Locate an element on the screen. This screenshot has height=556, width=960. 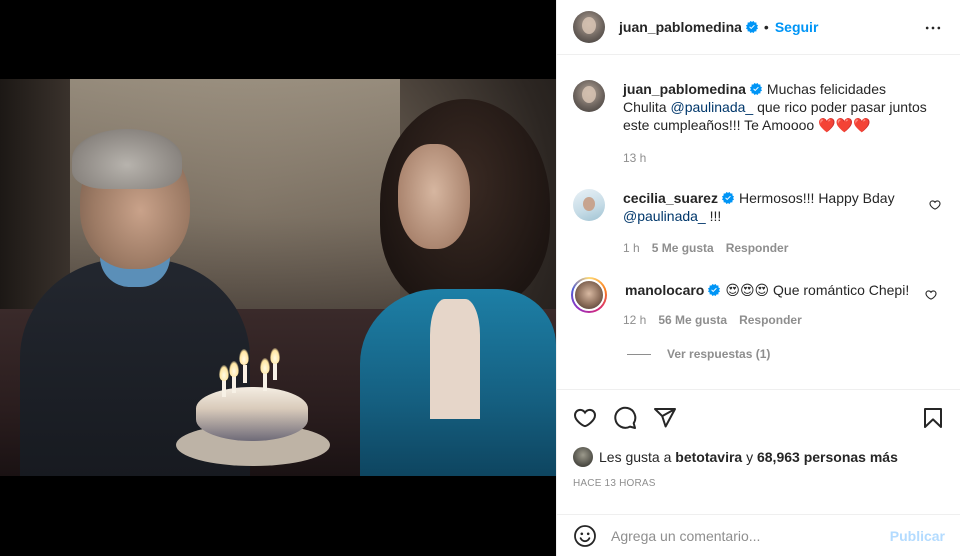
commenter-avatar-story-ring is located at coordinates (589, 295).